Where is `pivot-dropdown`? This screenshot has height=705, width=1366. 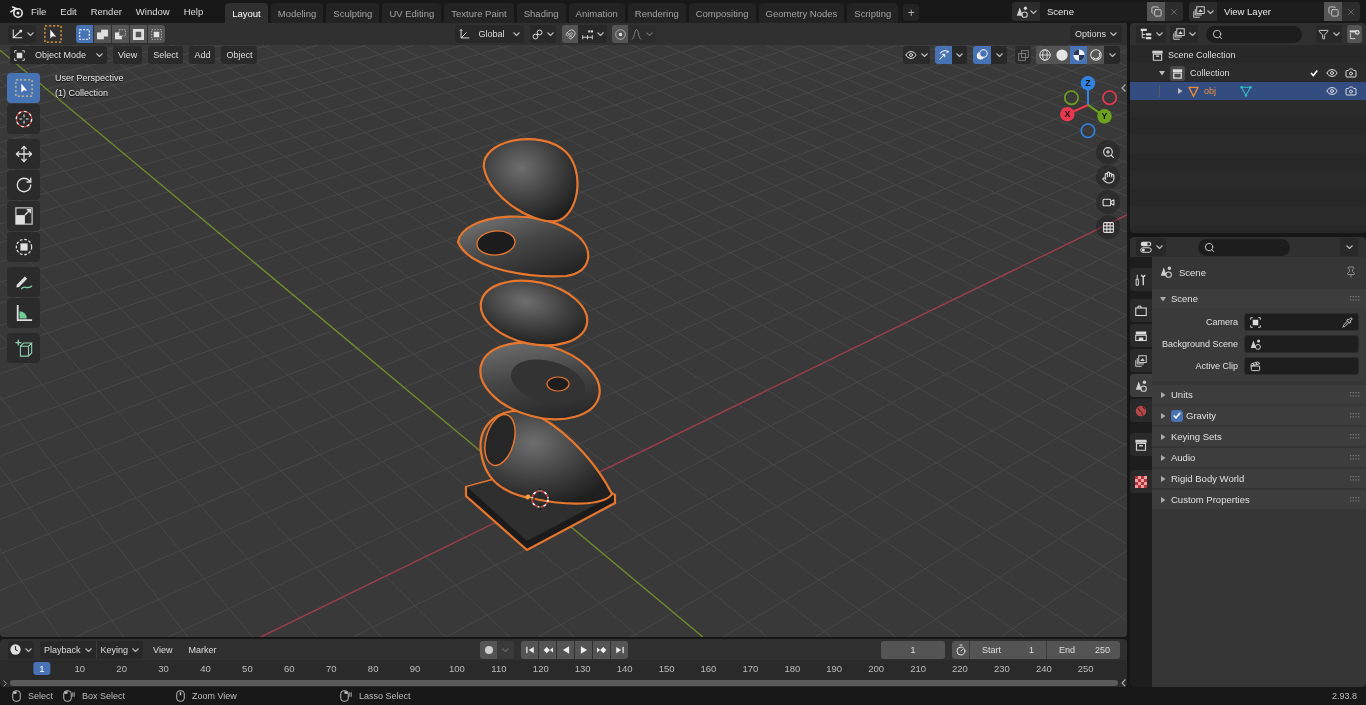 pivot-dropdown is located at coordinates (543, 34).